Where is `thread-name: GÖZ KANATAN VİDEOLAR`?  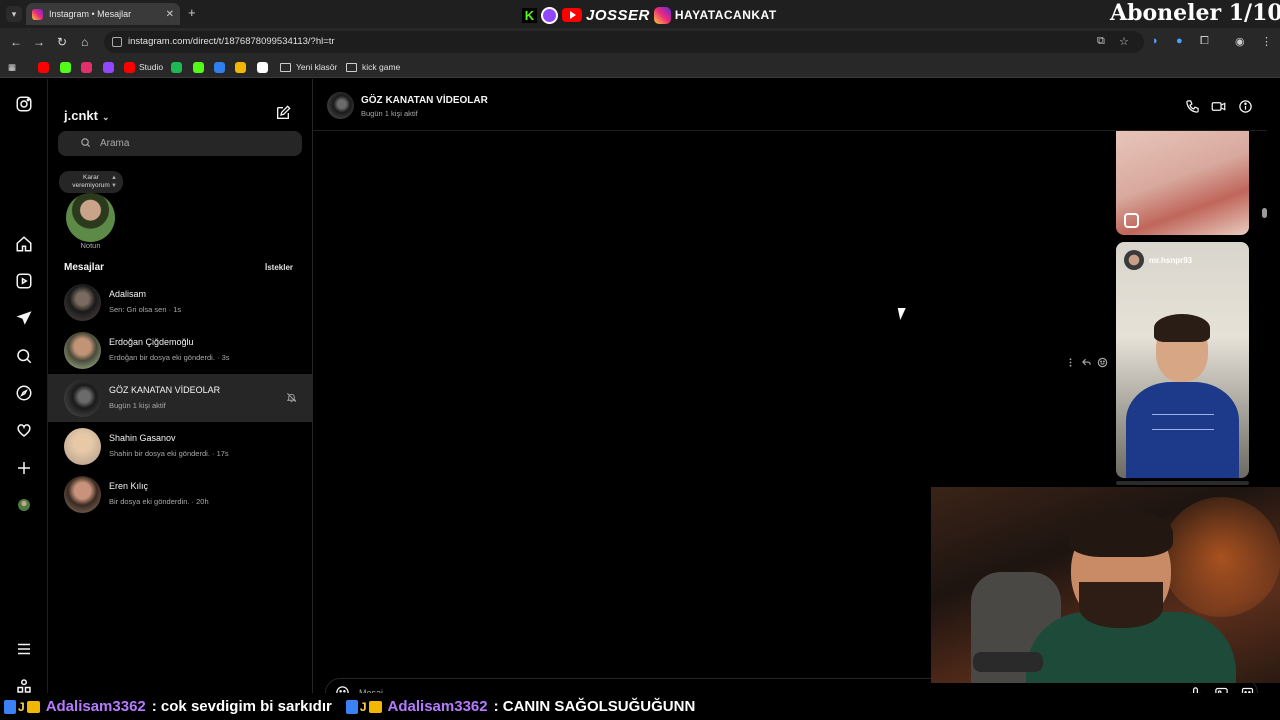
thread-name: GÖZ KANATAN VİDEOLAR is located at coordinates (165, 390).